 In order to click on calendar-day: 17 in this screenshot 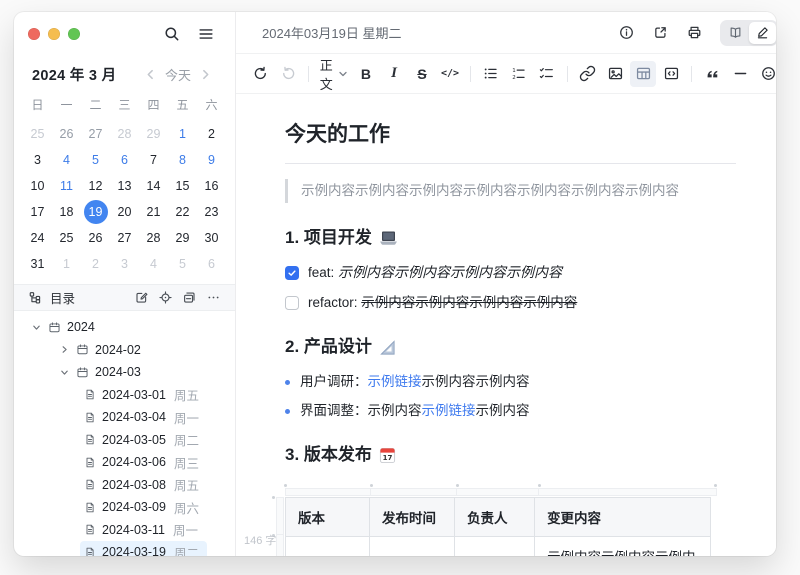, I will do `click(37, 212)`.